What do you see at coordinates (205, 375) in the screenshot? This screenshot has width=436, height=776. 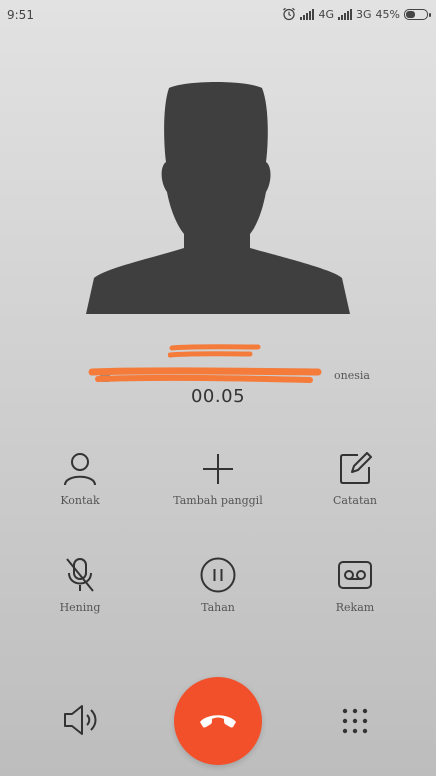 I see `caller-number-redaction` at bounding box center [205, 375].